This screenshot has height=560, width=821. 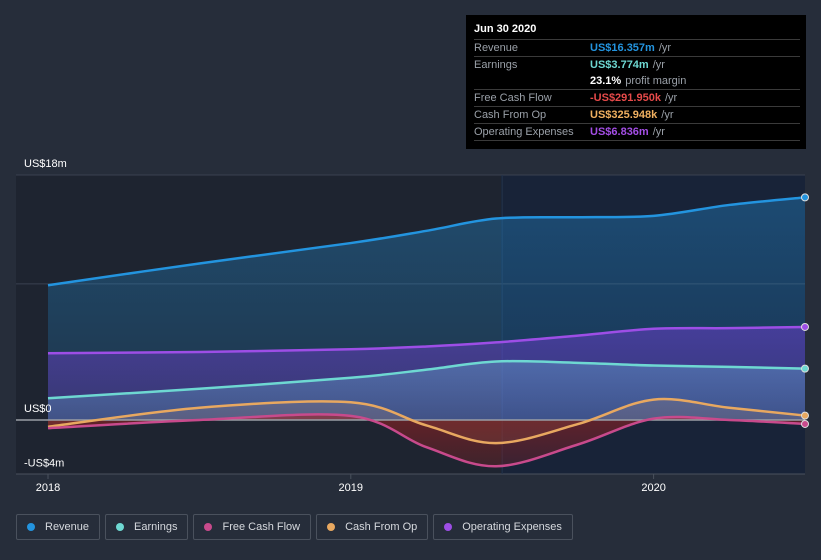 What do you see at coordinates (67, 527) in the screenshot?
I see `legend-label: Revenue` at bounding box center [67, 527].